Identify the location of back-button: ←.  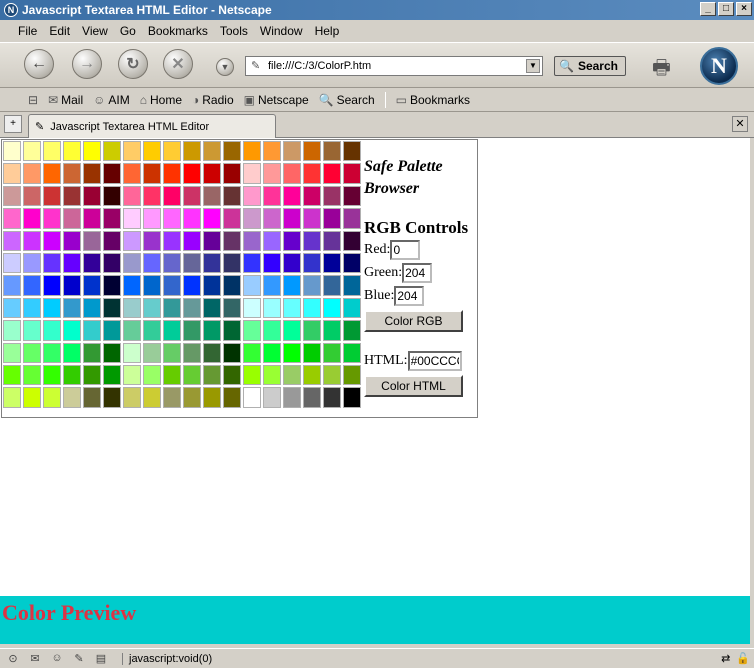
(39, 64).